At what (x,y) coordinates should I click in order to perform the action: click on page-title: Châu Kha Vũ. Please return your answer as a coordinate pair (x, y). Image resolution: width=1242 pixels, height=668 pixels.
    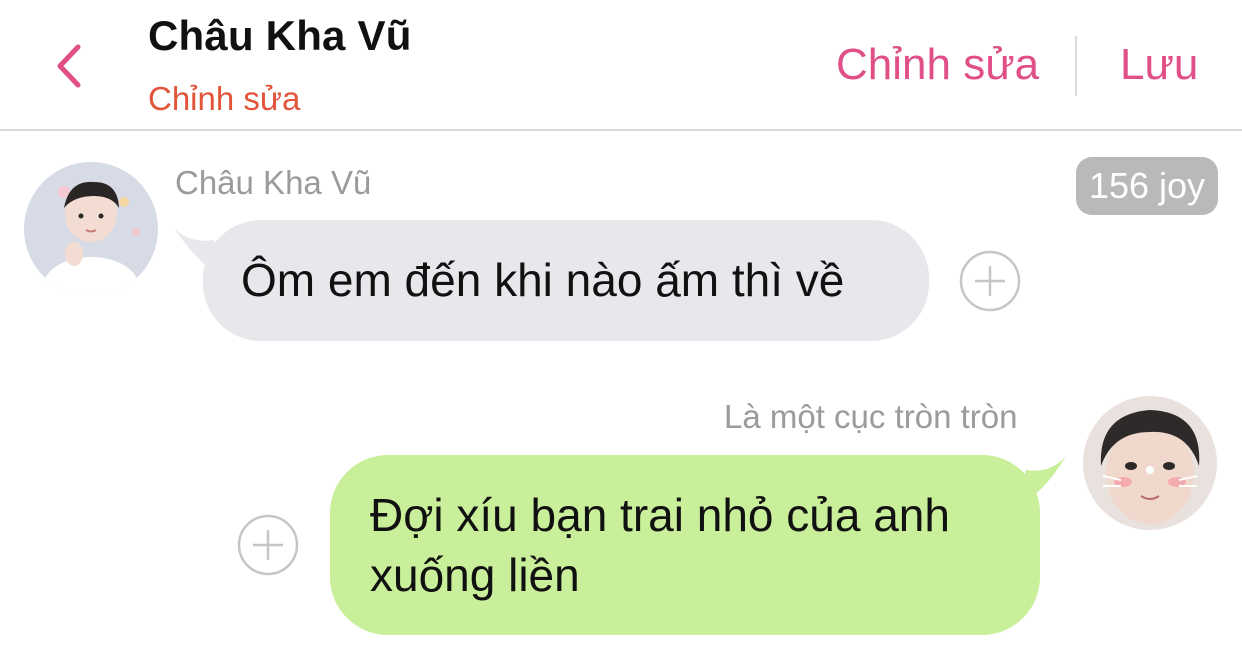
    Looking at the image, I should click on (280, 35).